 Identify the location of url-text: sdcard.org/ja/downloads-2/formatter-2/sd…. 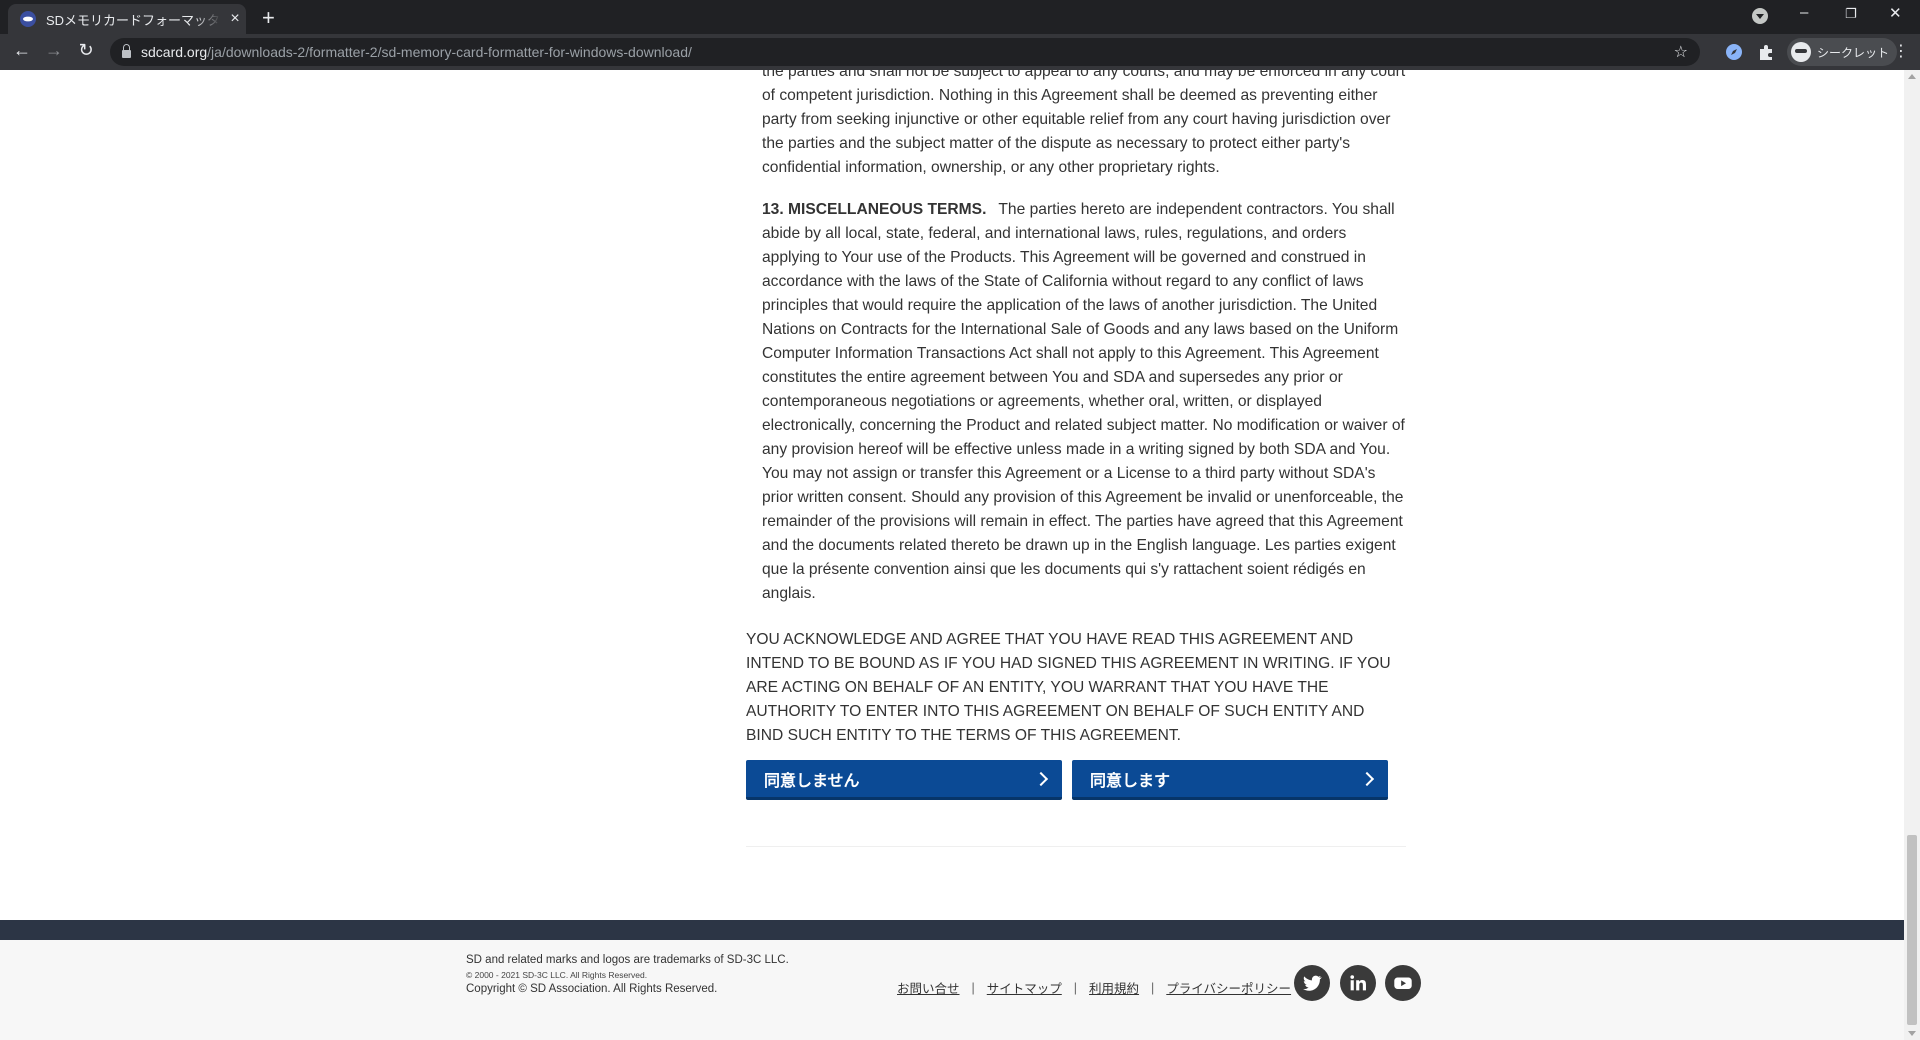
(416, 52).